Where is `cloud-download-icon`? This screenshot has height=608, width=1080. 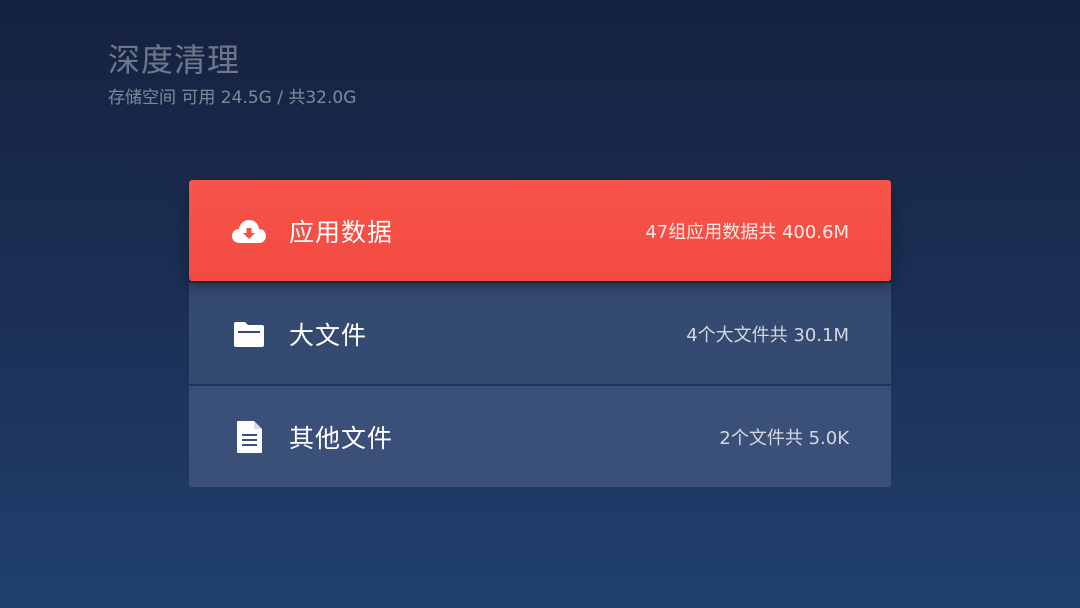 cloud-download-icon is located at coordinates (249, 231).